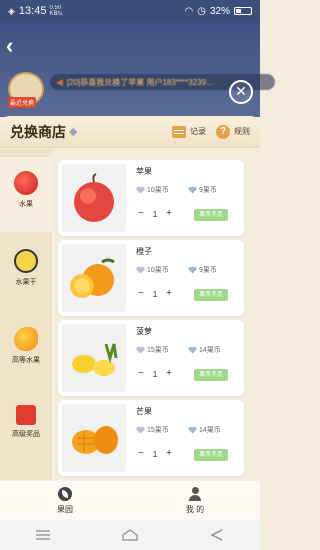 Image resolution: width=320 pixels, height=550 pixels. I want to click on dried-fruit-icon, so click(26, 261).